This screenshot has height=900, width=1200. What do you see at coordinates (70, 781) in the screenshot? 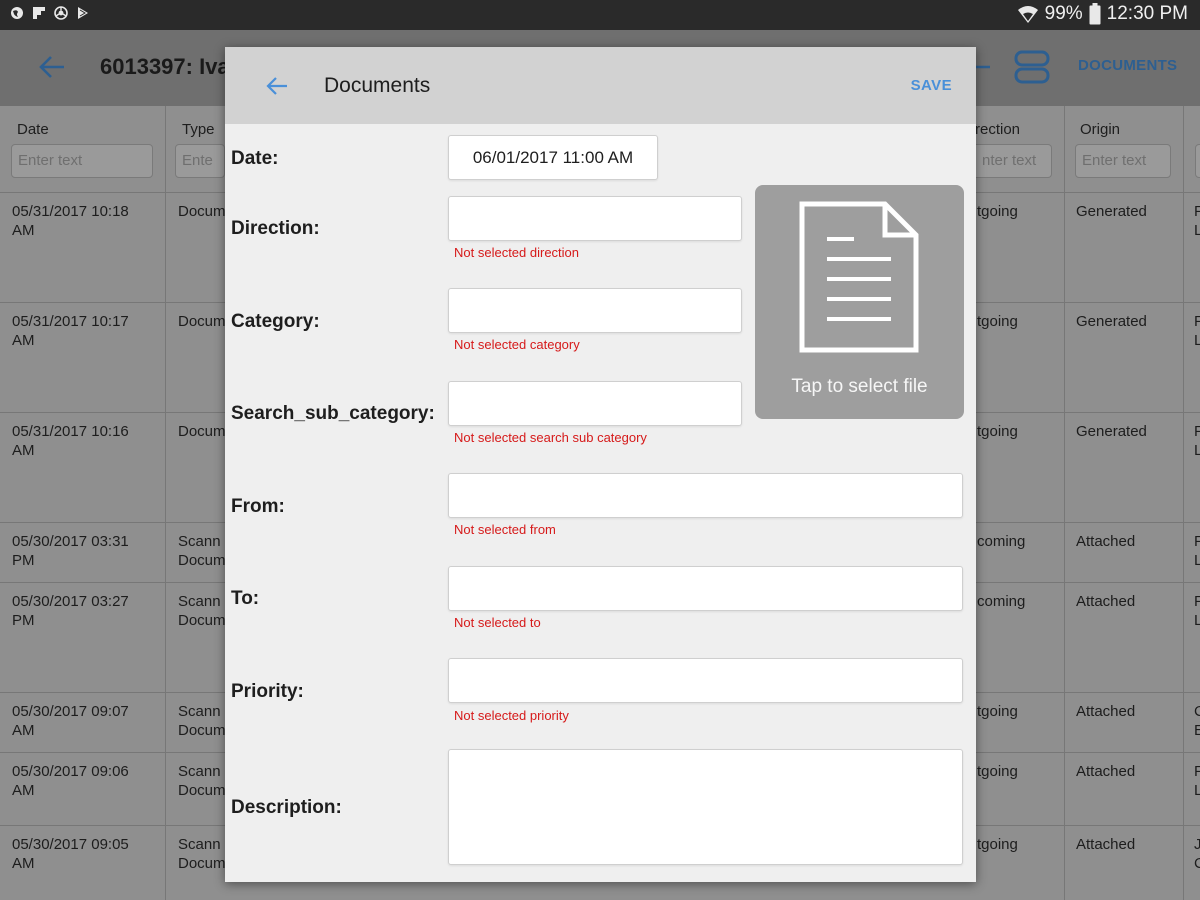
I see `row-date: 05/30/2017 09:06 AM` at bounding box center [70, 781].